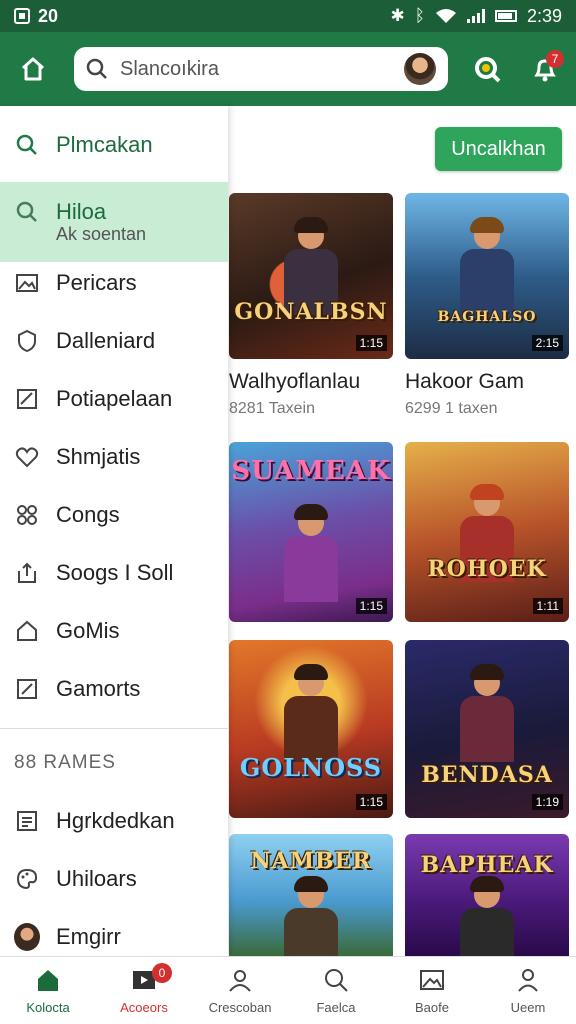  Describe the element at coordinates (272, 408) in the screenshot. I see `card-sub: 8281 Taxein` at that location.